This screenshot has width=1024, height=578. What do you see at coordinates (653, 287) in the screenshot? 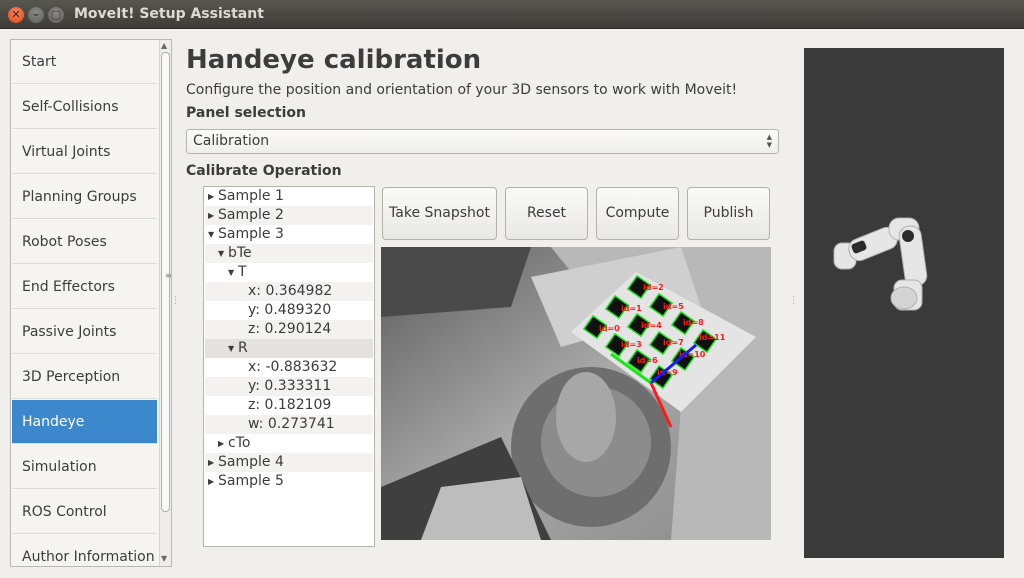
I see `marker-label: id=2` at bounding box center [653, 287].